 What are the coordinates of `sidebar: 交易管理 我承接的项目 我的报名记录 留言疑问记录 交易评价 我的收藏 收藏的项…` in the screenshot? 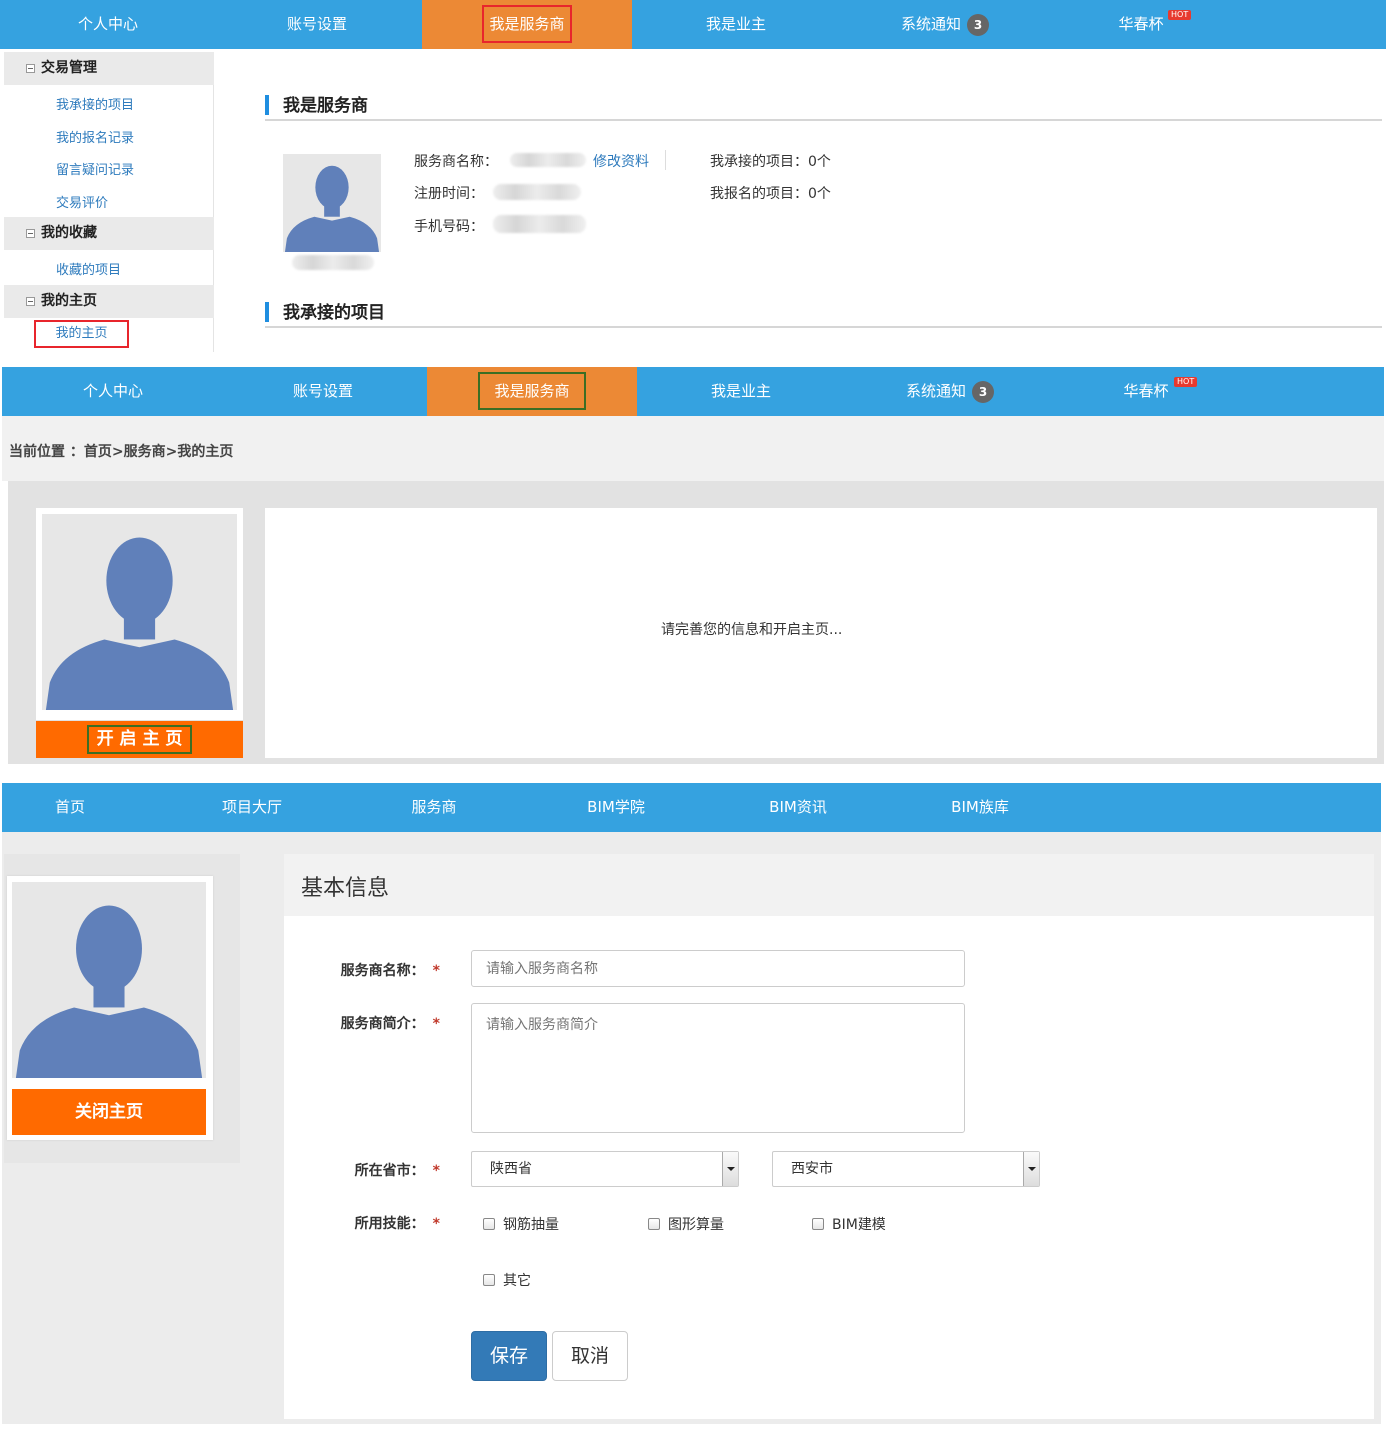 It's located at (109, 202).